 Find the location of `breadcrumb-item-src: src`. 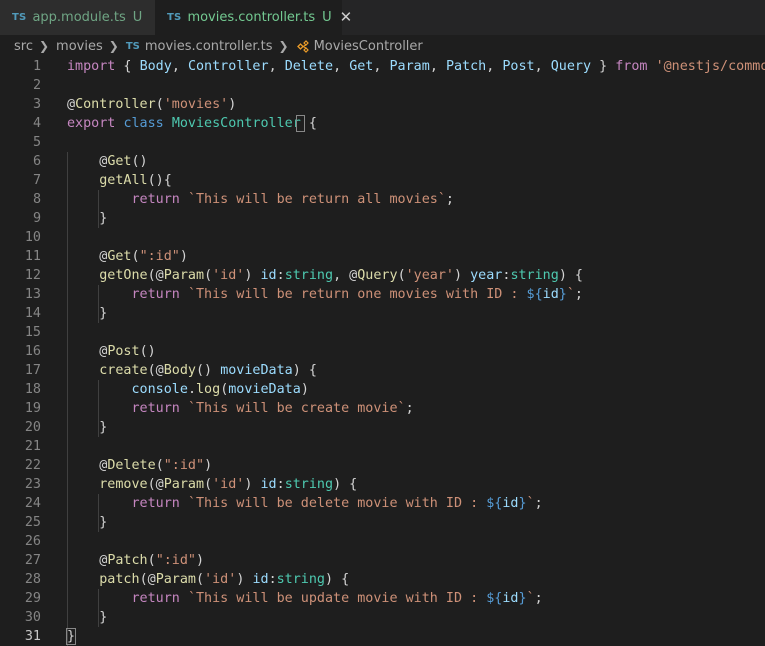

breadcrumb-item-src: src is located at coordinates (23, 46).